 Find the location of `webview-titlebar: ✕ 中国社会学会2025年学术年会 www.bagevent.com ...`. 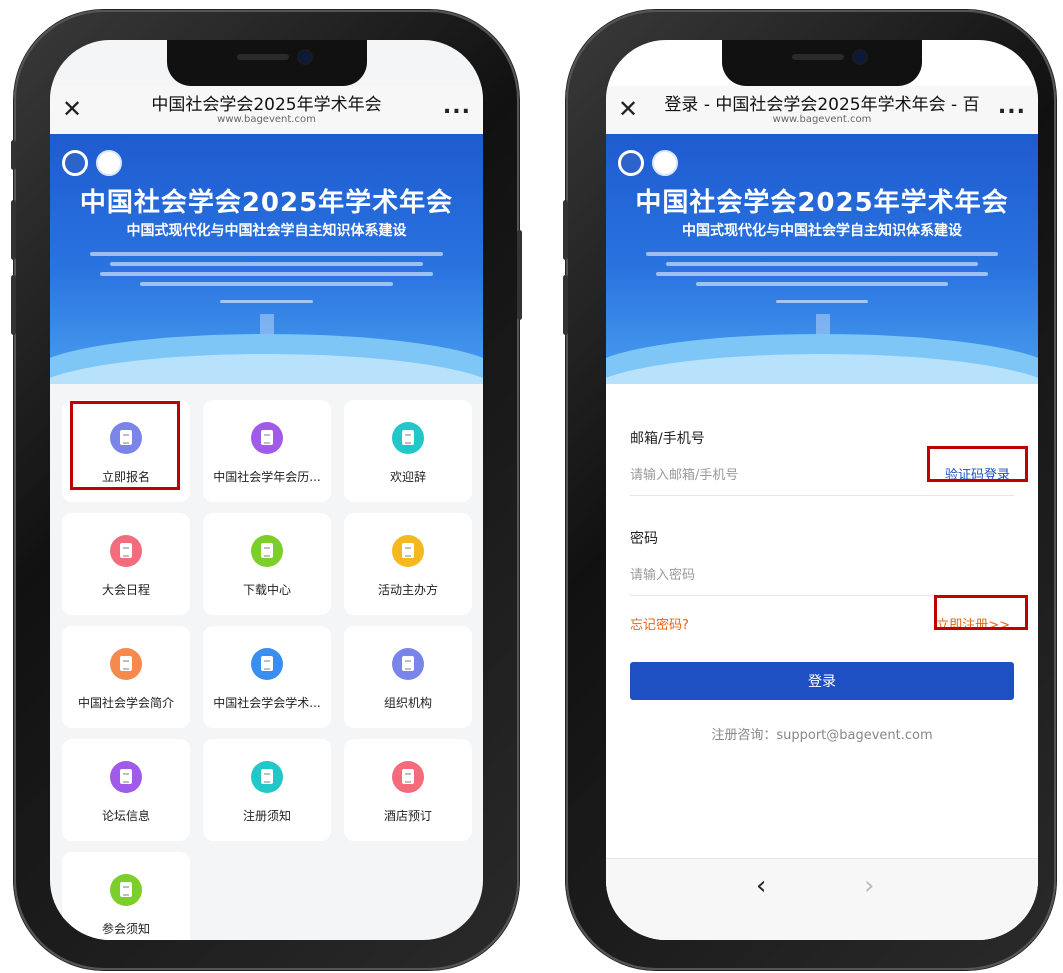

webview-titlebar: ✕ 中国社会学会2025年学术年会 www.bagevent.com ... is located at coordinates (266, 110).